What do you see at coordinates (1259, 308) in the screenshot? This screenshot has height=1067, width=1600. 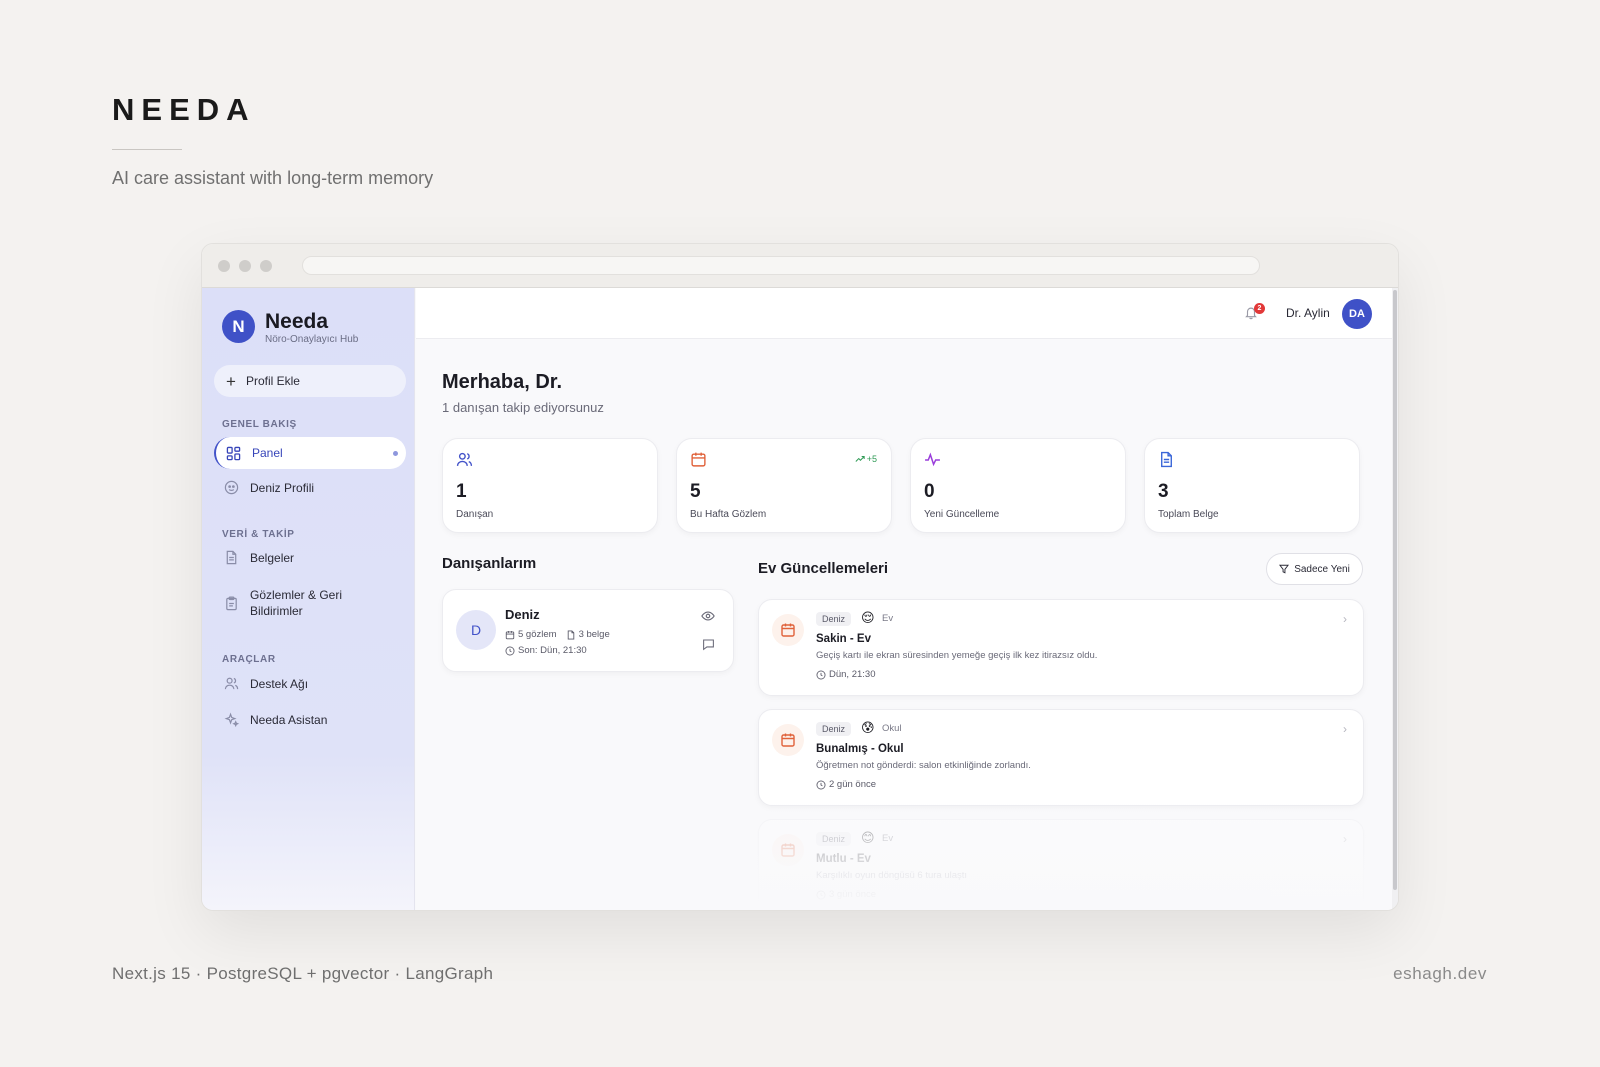 I see `notification-badge: 2` at bounding box center [1259, 308].